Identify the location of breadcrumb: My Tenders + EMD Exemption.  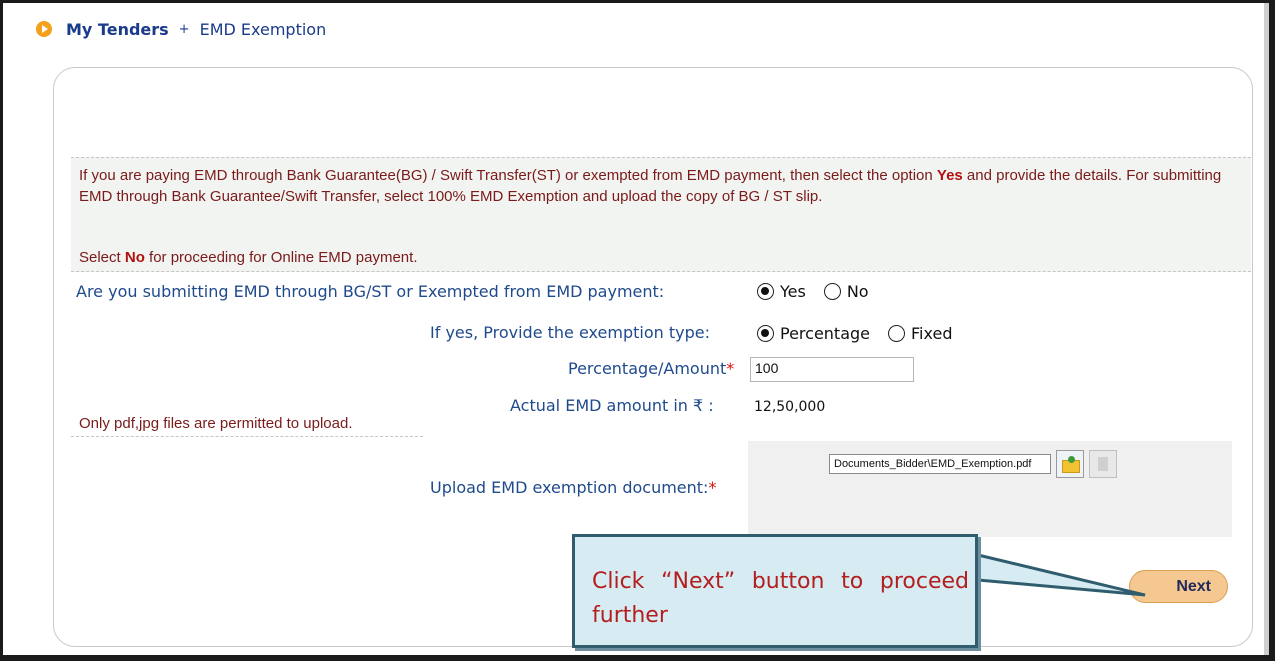
(181, 29).